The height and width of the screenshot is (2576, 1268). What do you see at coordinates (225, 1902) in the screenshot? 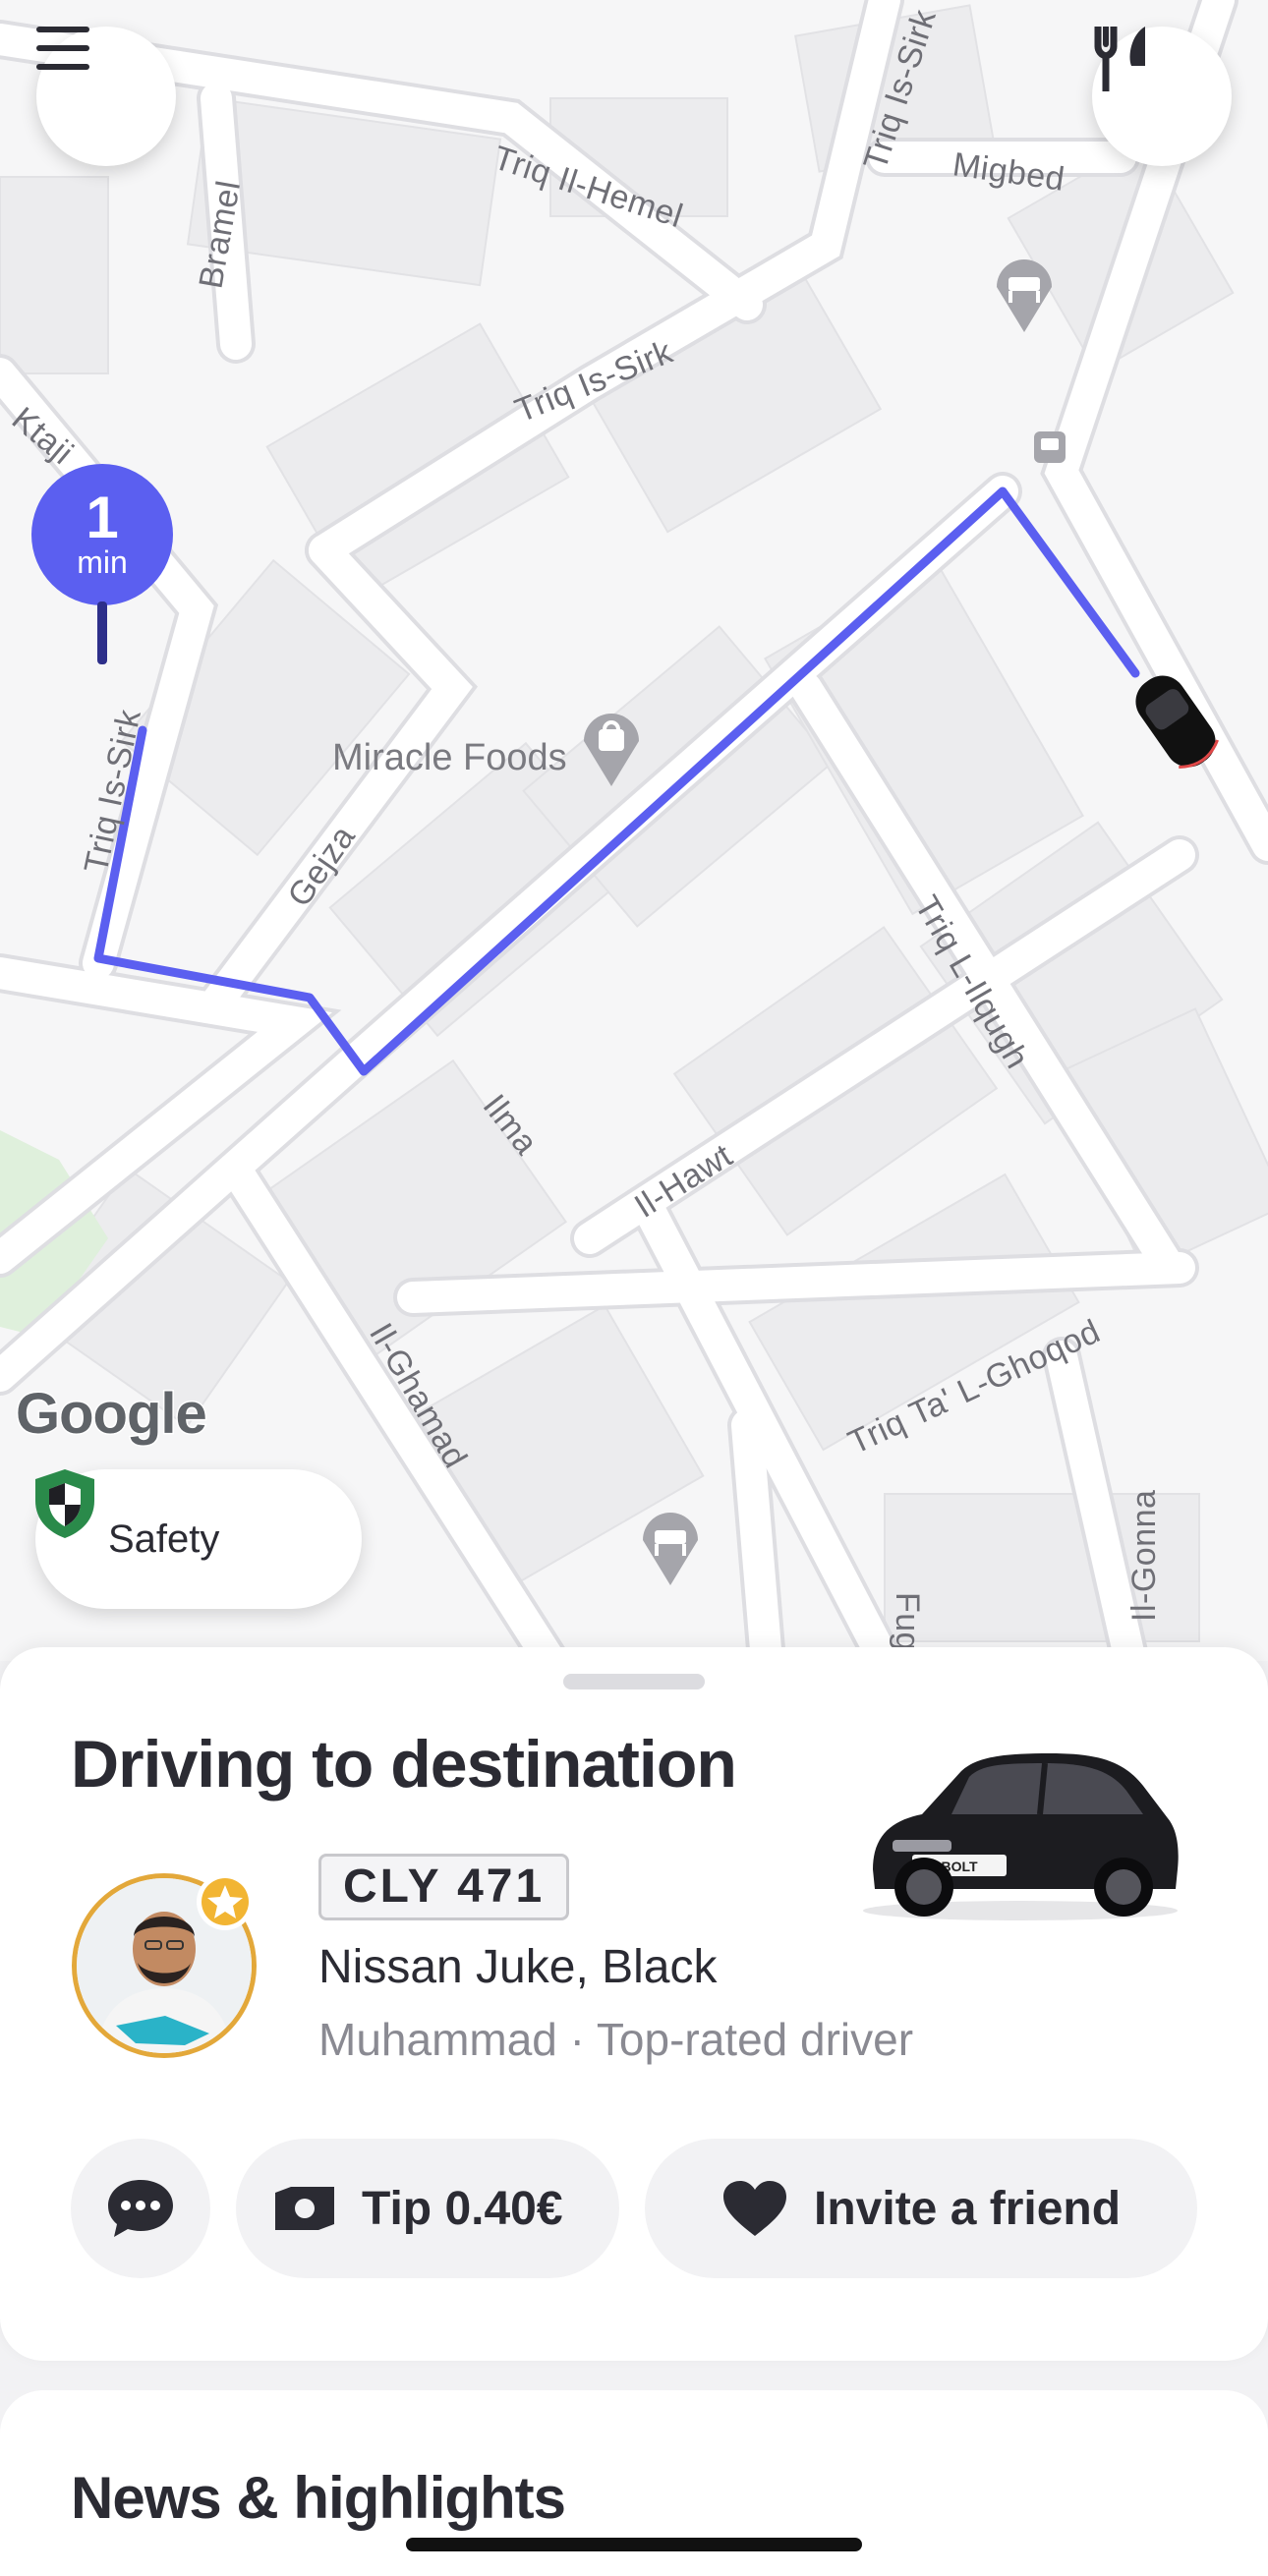
I see `top-rated-star-icon` at bounding box center [225, 1902].